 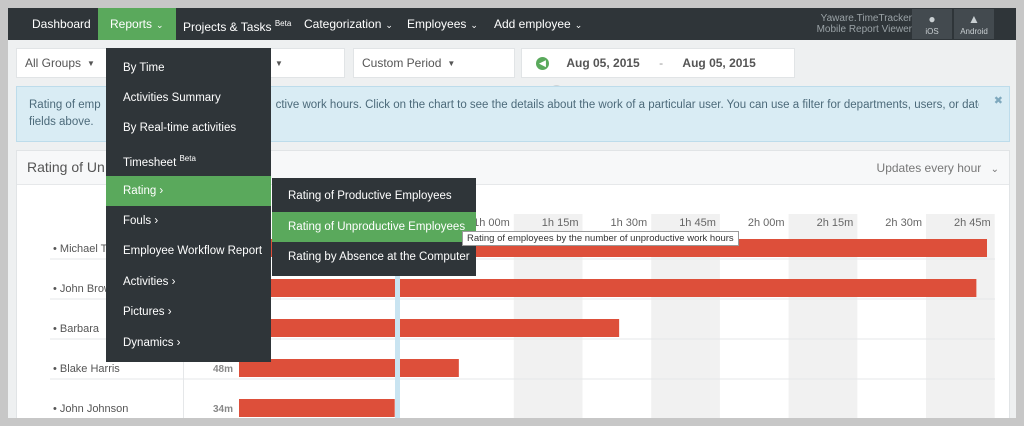 I want to click on groups-select: All Groups ▼, so click(x=62, y=63).